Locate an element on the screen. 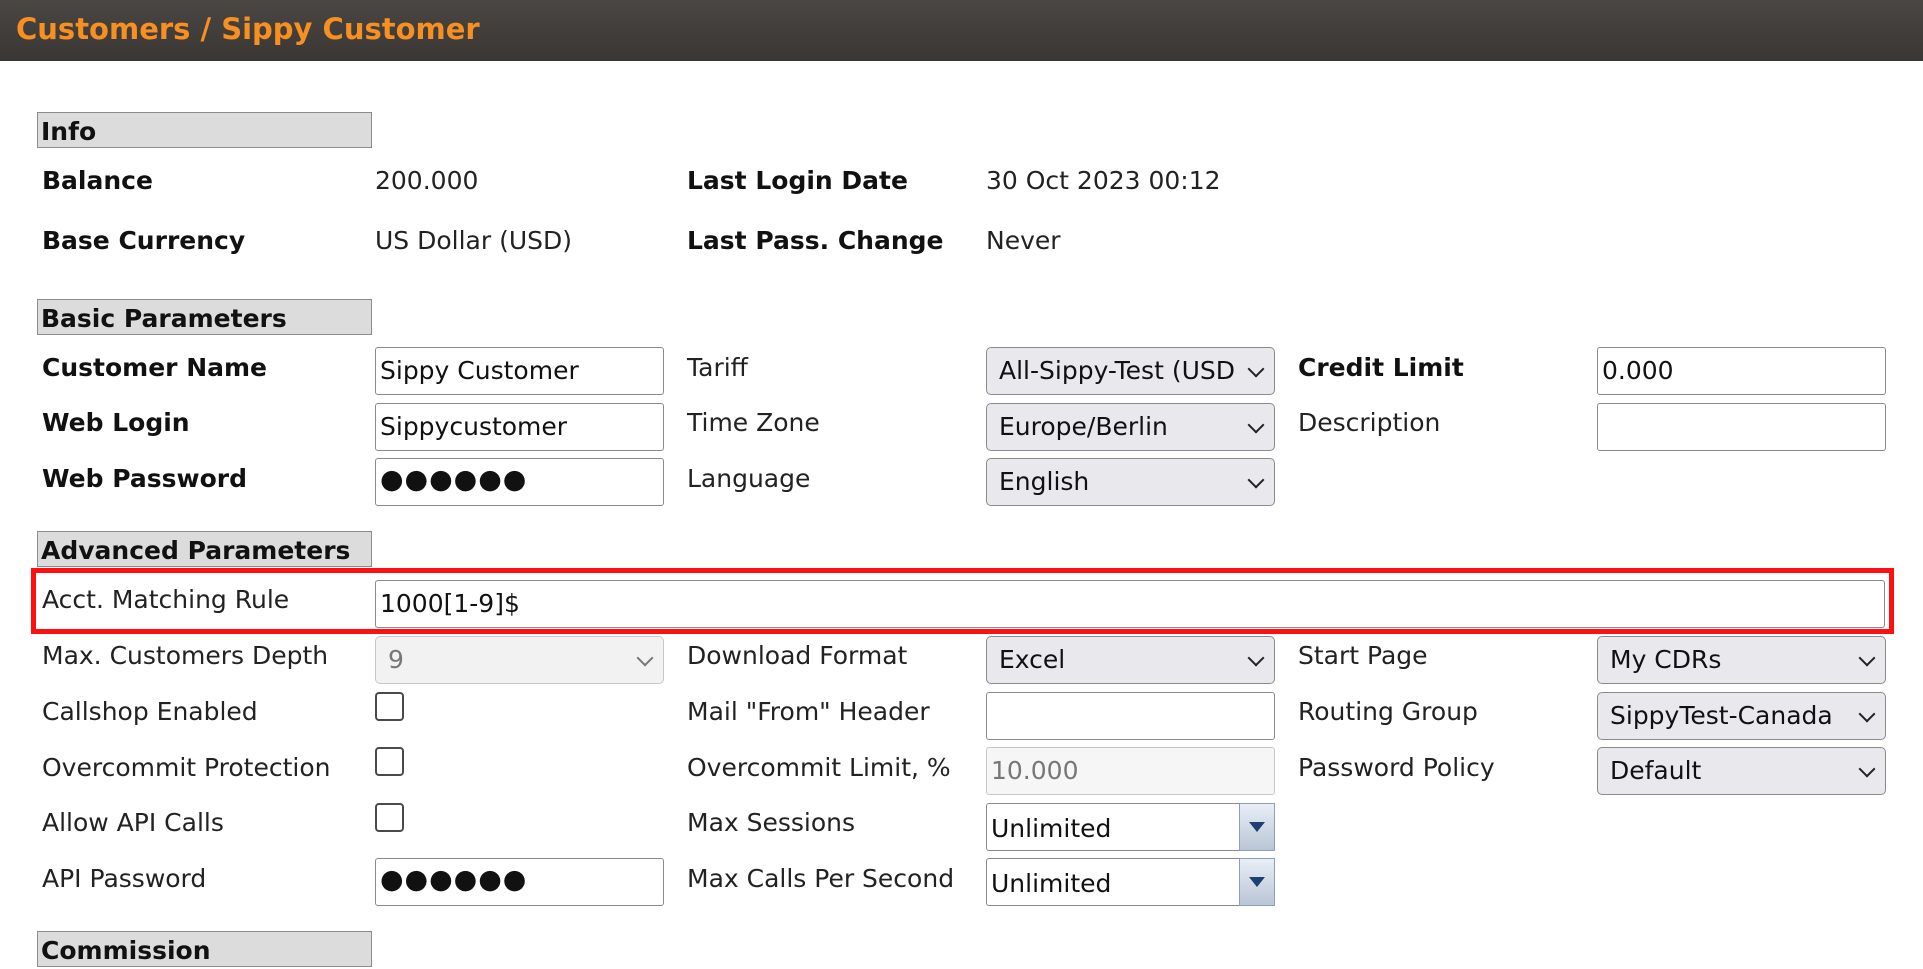 This screenshot has height=969, width=1923. time-zone-value: Europe/Berlin is located at coordinates (1083, 426).